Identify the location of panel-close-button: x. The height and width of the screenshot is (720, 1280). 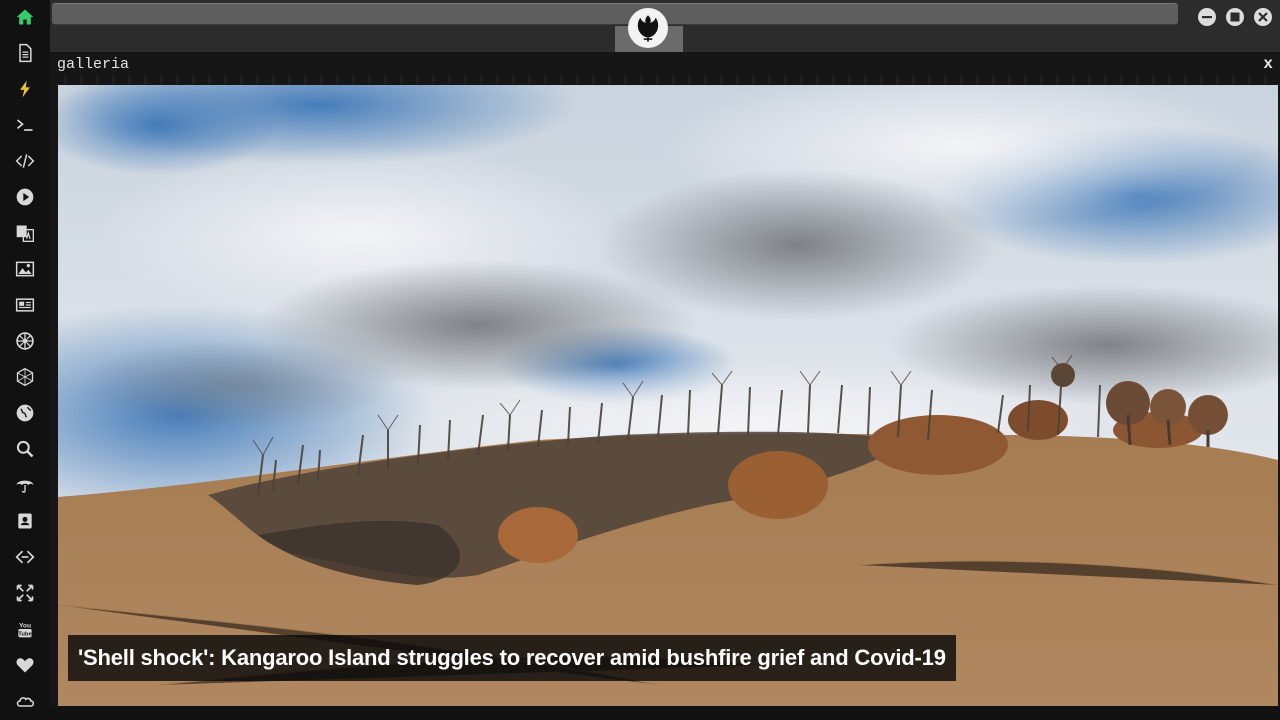
(1268, 64).